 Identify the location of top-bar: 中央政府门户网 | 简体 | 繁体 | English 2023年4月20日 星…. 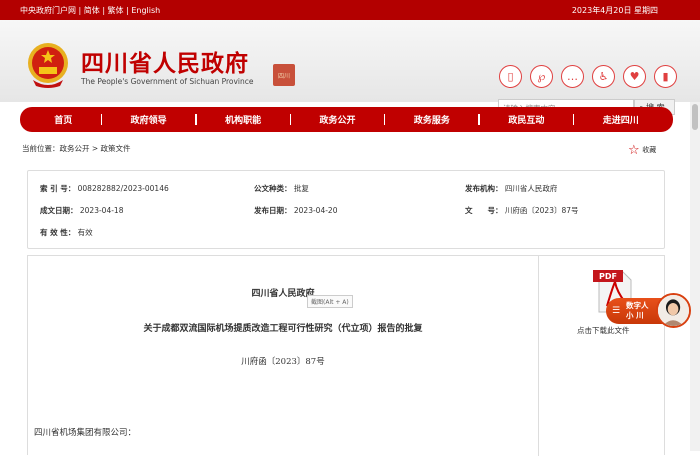
(350, 10).